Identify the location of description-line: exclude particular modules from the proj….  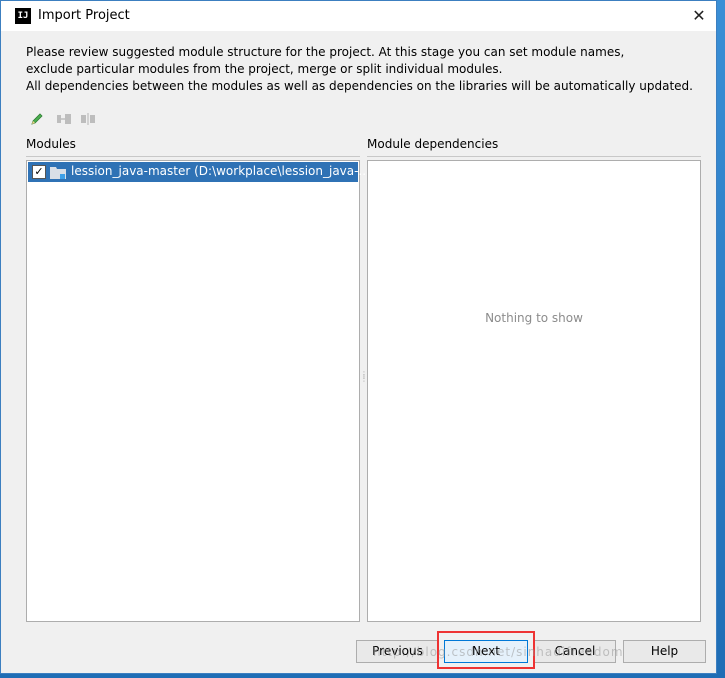
(264, 69).